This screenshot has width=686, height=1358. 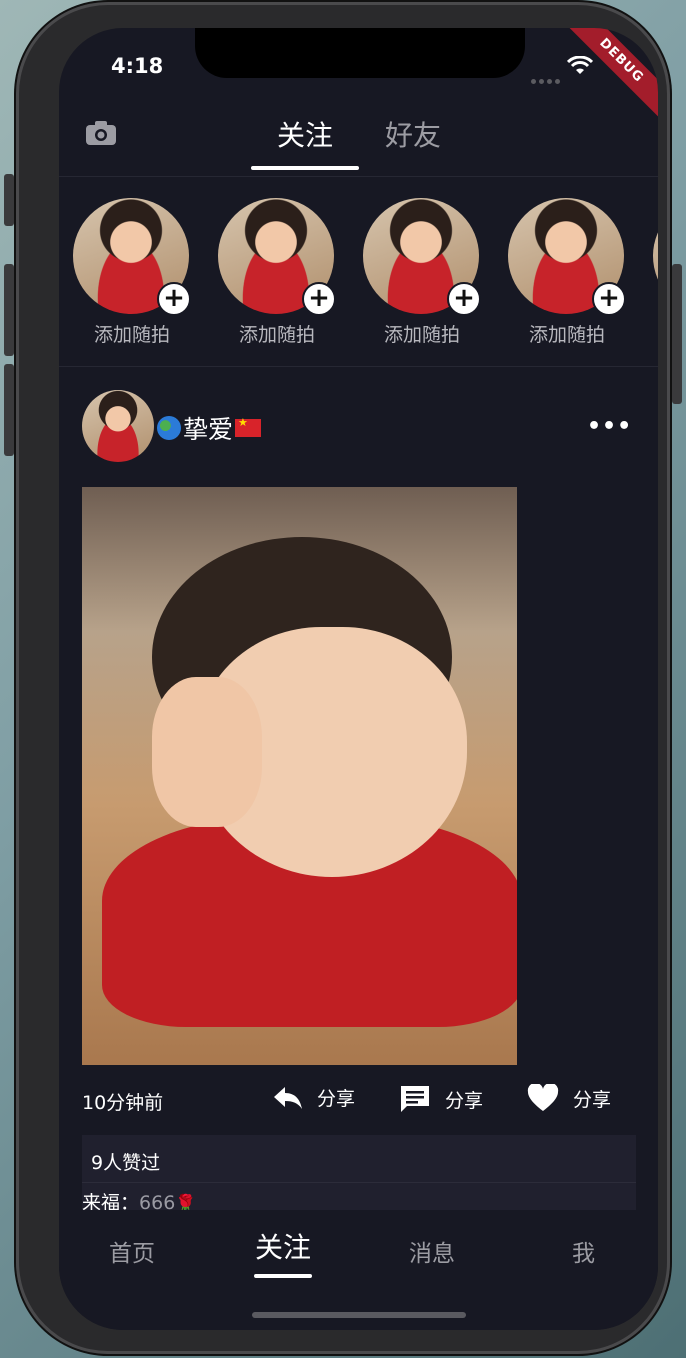 I want to click on nav-follow: 关注, so click(x=283, y=1246).